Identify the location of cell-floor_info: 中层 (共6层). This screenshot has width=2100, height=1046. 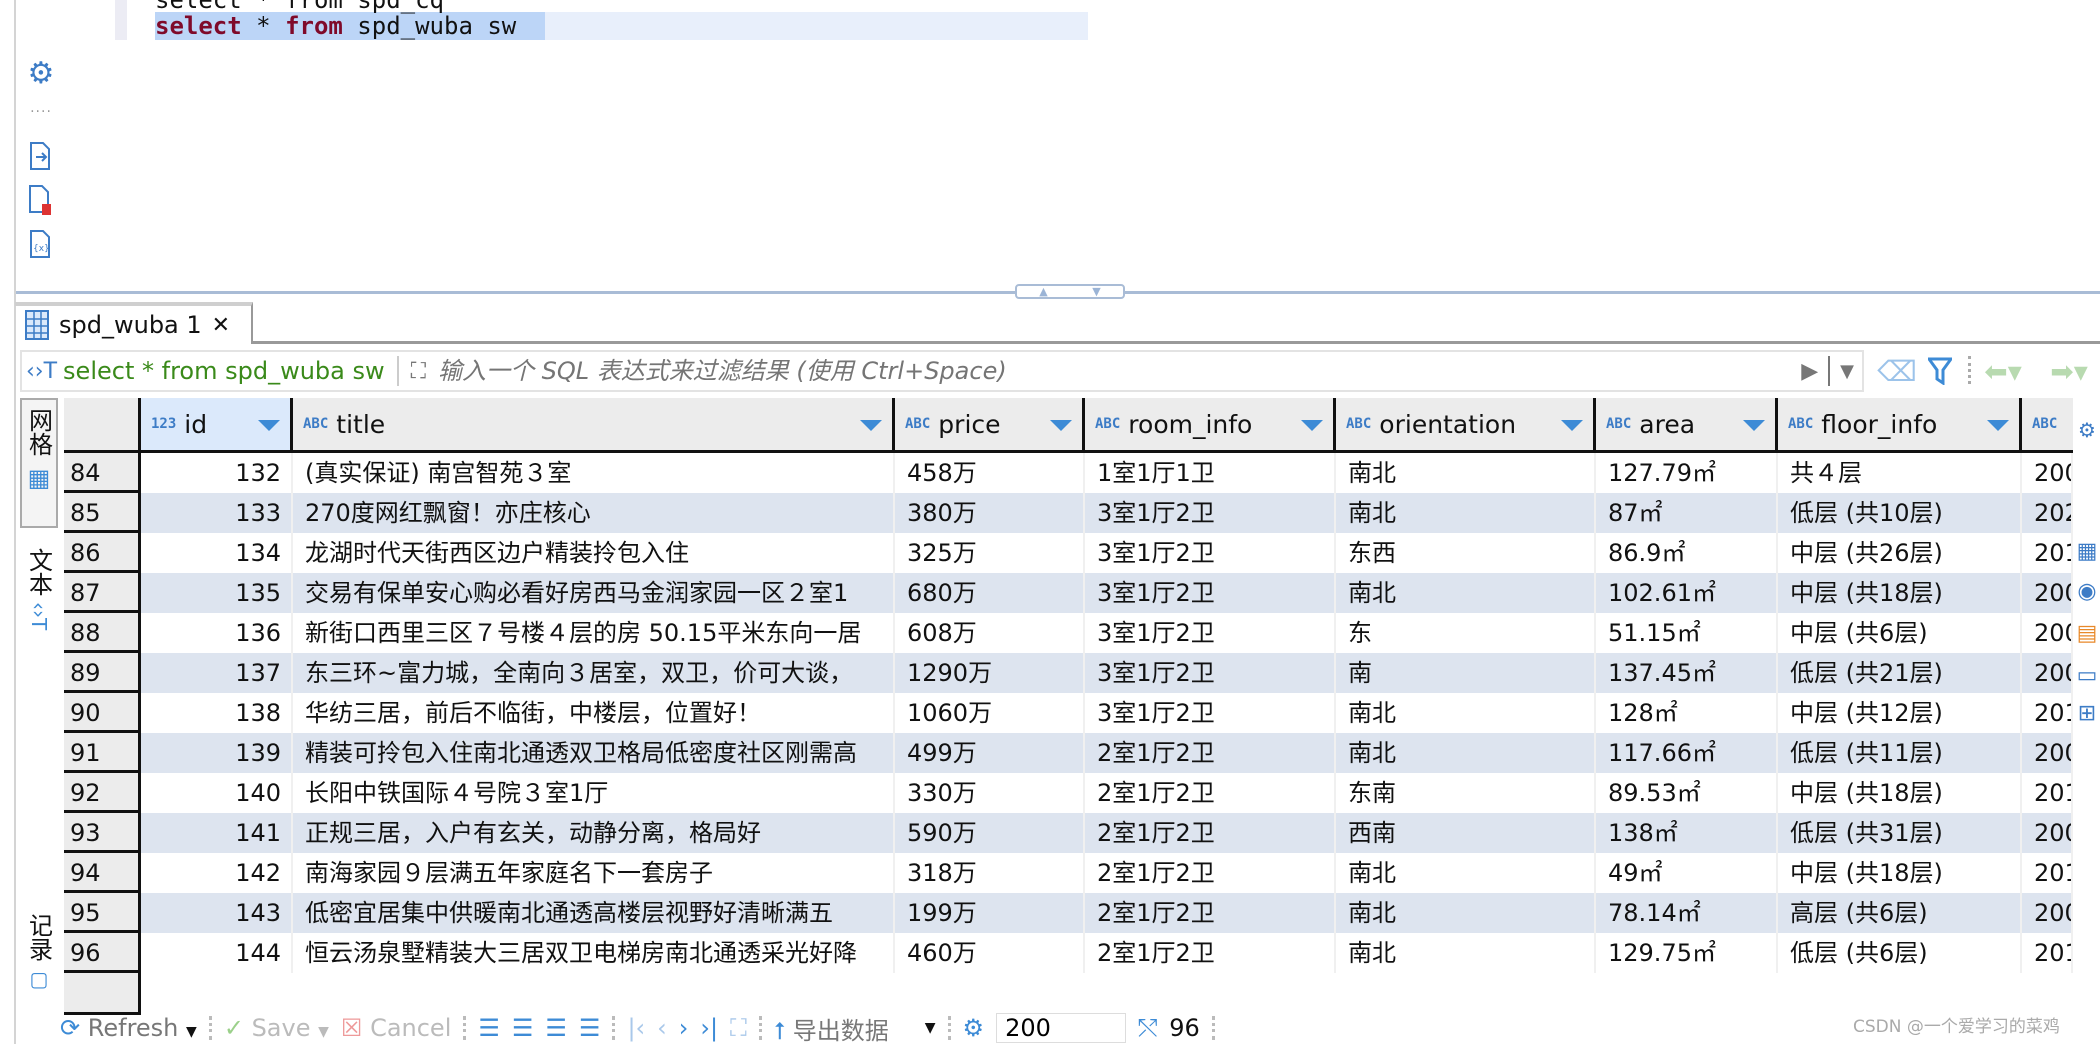
(1900, 633).